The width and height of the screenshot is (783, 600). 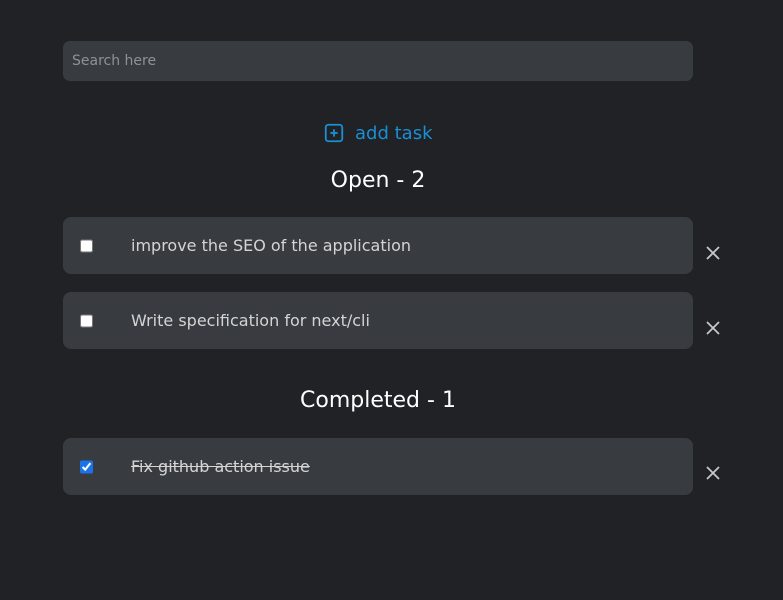 I want to click on task-label: Fix github action issue, so click(x=220, y=466).